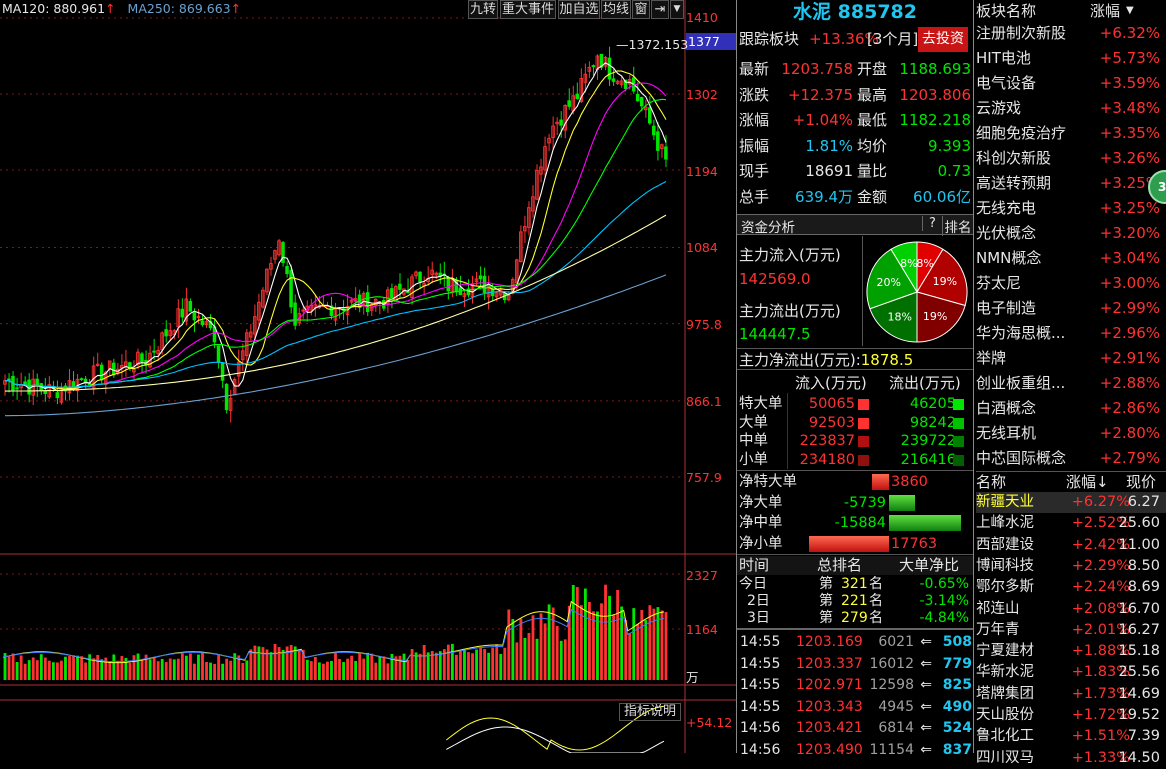 This screenshot has width=1166, height=769. Describe the element at coordinates (1141, 482) in the screenshot. I see `stock-price-header: 现价` at that location.